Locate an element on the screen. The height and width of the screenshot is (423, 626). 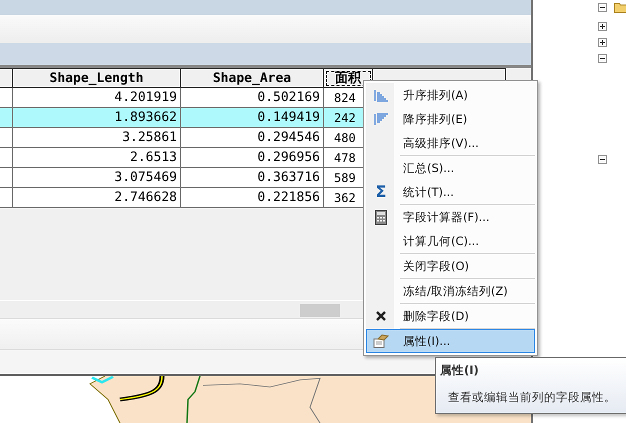
sort-ascending-icon is located at coordinates (381, 95).